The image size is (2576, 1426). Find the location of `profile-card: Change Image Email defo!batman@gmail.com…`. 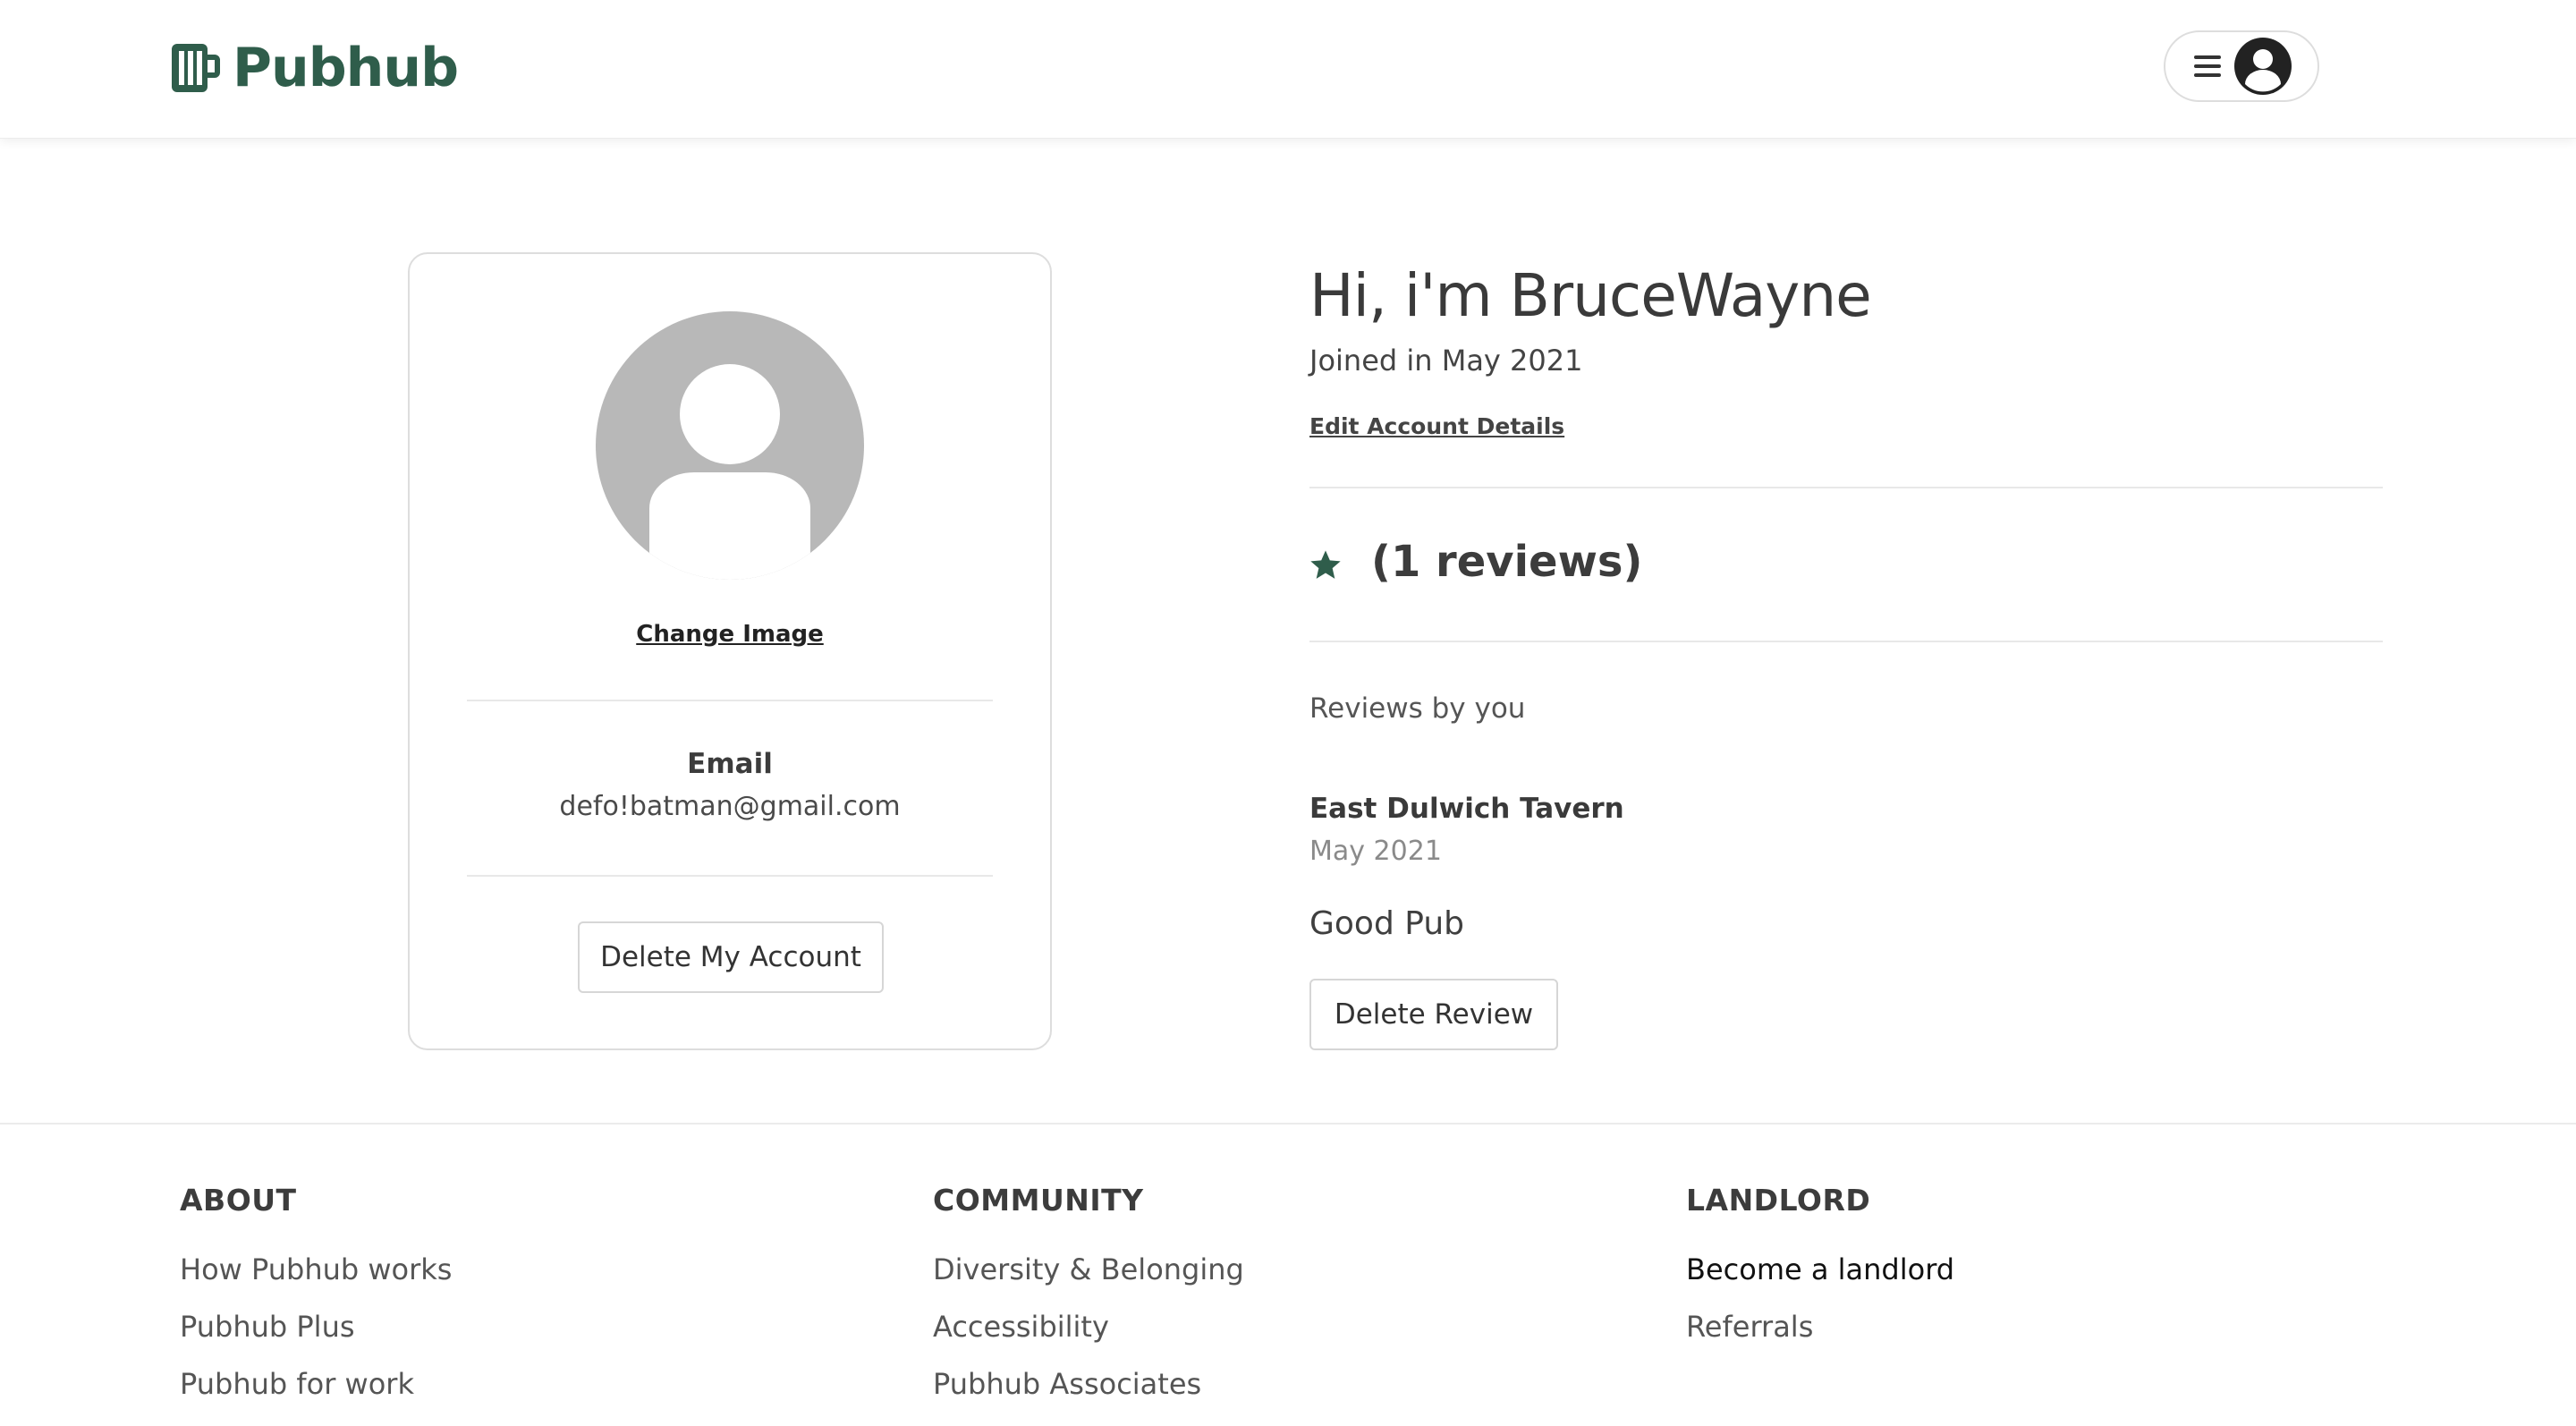

profile-card: Change Image Email defo!batman@gmail.com… is located at coordinates (730, 651).